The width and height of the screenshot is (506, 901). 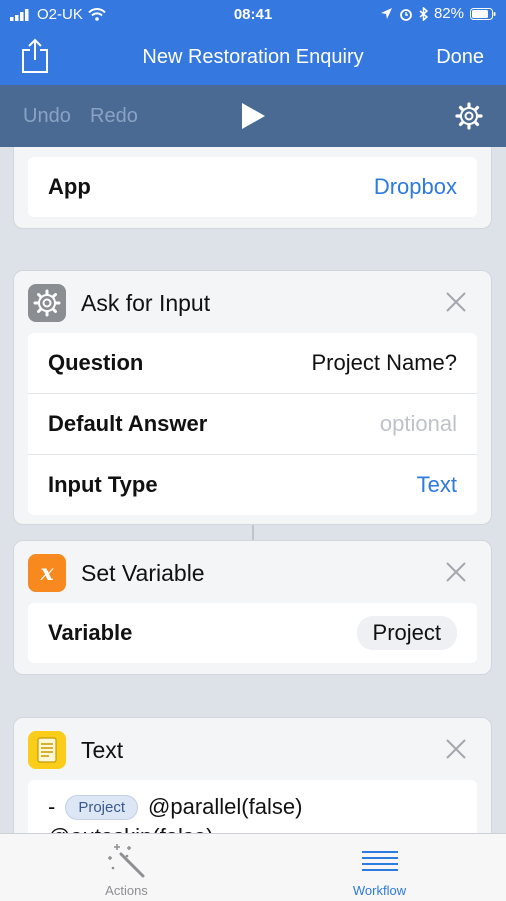 What do you see at coordinates (437, 485) in the screenshot?
I see `input-type-value: Text` at bounding box center [437, 485].